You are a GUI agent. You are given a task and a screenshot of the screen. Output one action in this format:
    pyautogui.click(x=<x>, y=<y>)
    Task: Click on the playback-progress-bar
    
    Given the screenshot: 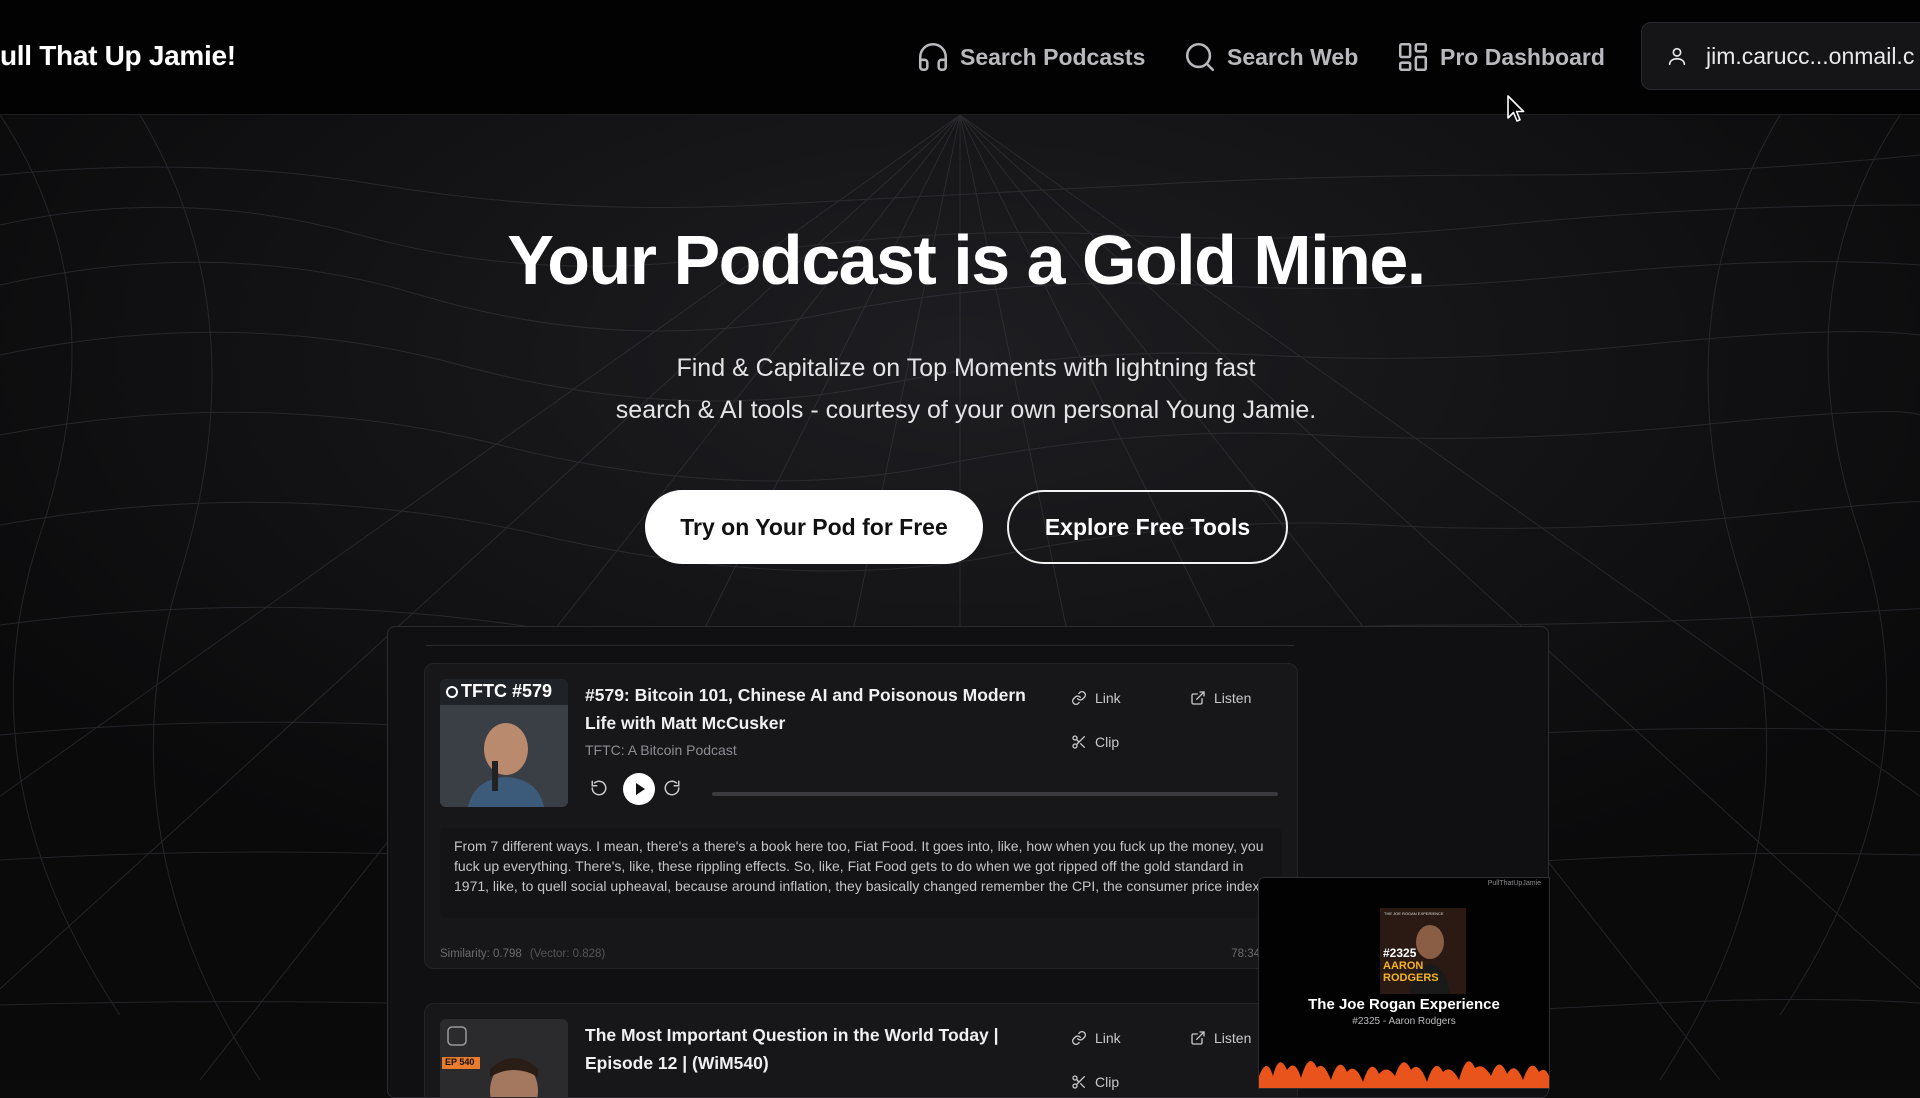 What is the action you would take?
    pyautogui.click(x=995, y=794)
    